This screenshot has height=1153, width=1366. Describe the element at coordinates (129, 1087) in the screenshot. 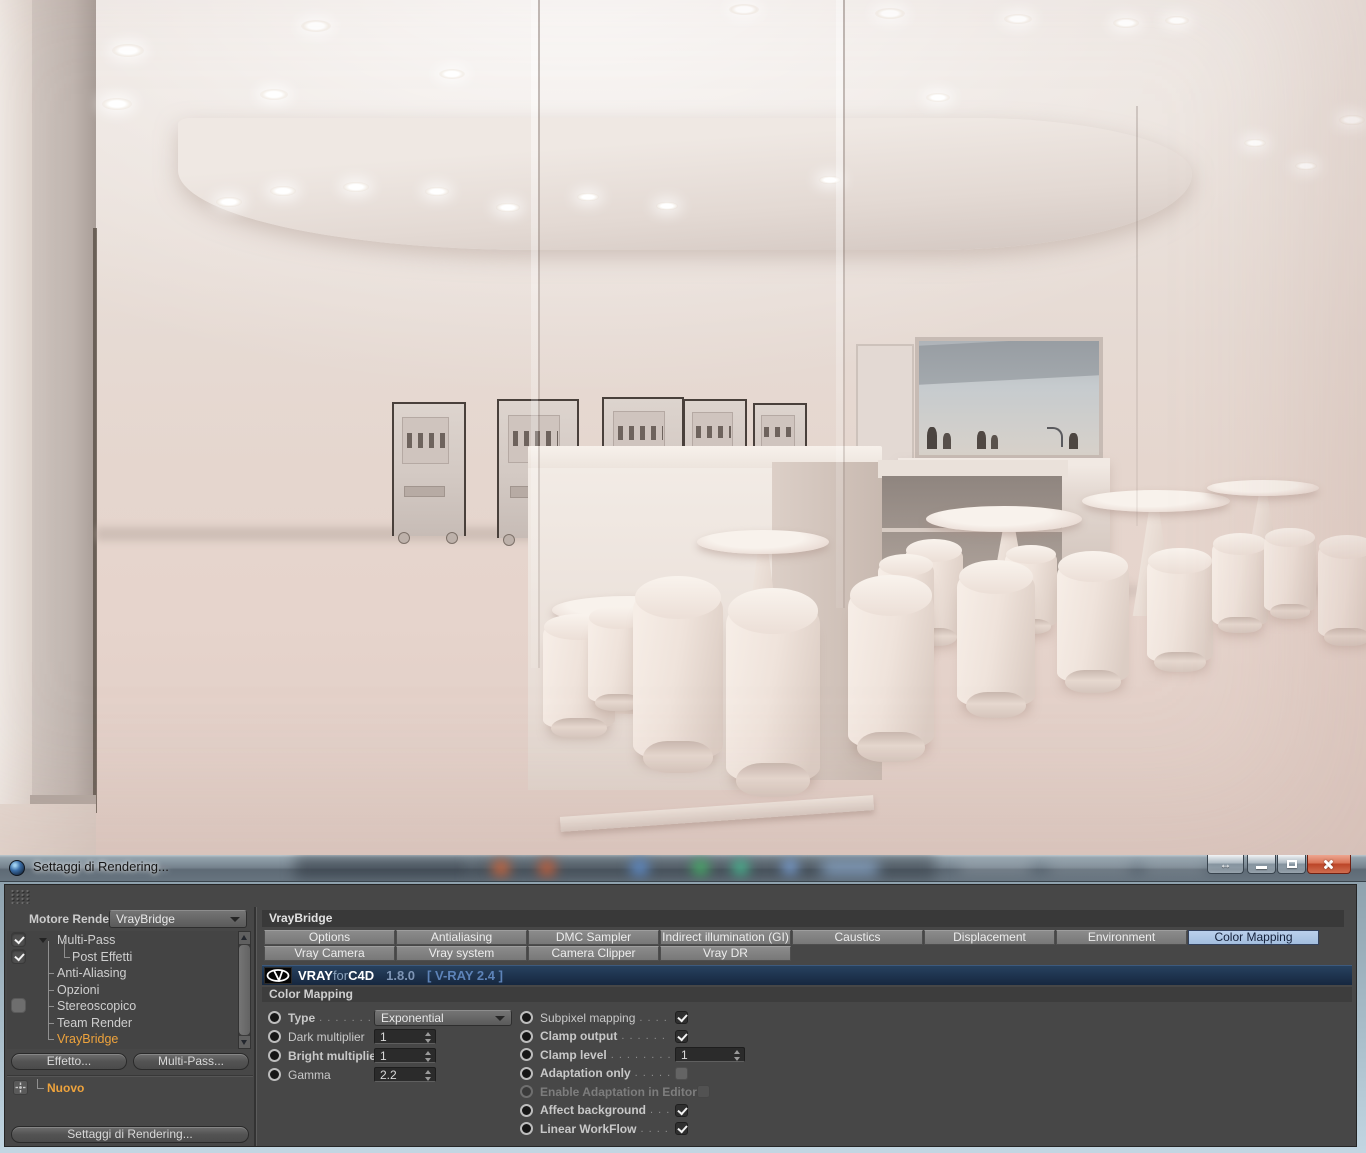

I see `nuovo-row: Nuovo` at that location.